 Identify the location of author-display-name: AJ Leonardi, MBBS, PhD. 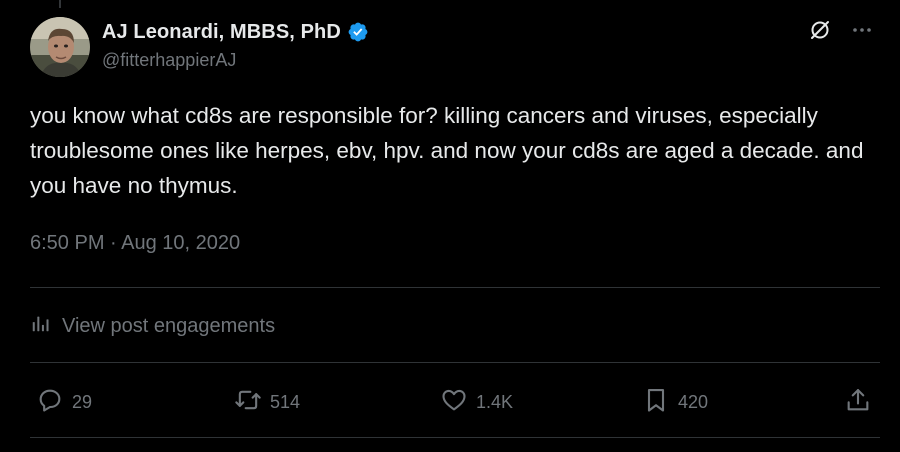
(221, 32).